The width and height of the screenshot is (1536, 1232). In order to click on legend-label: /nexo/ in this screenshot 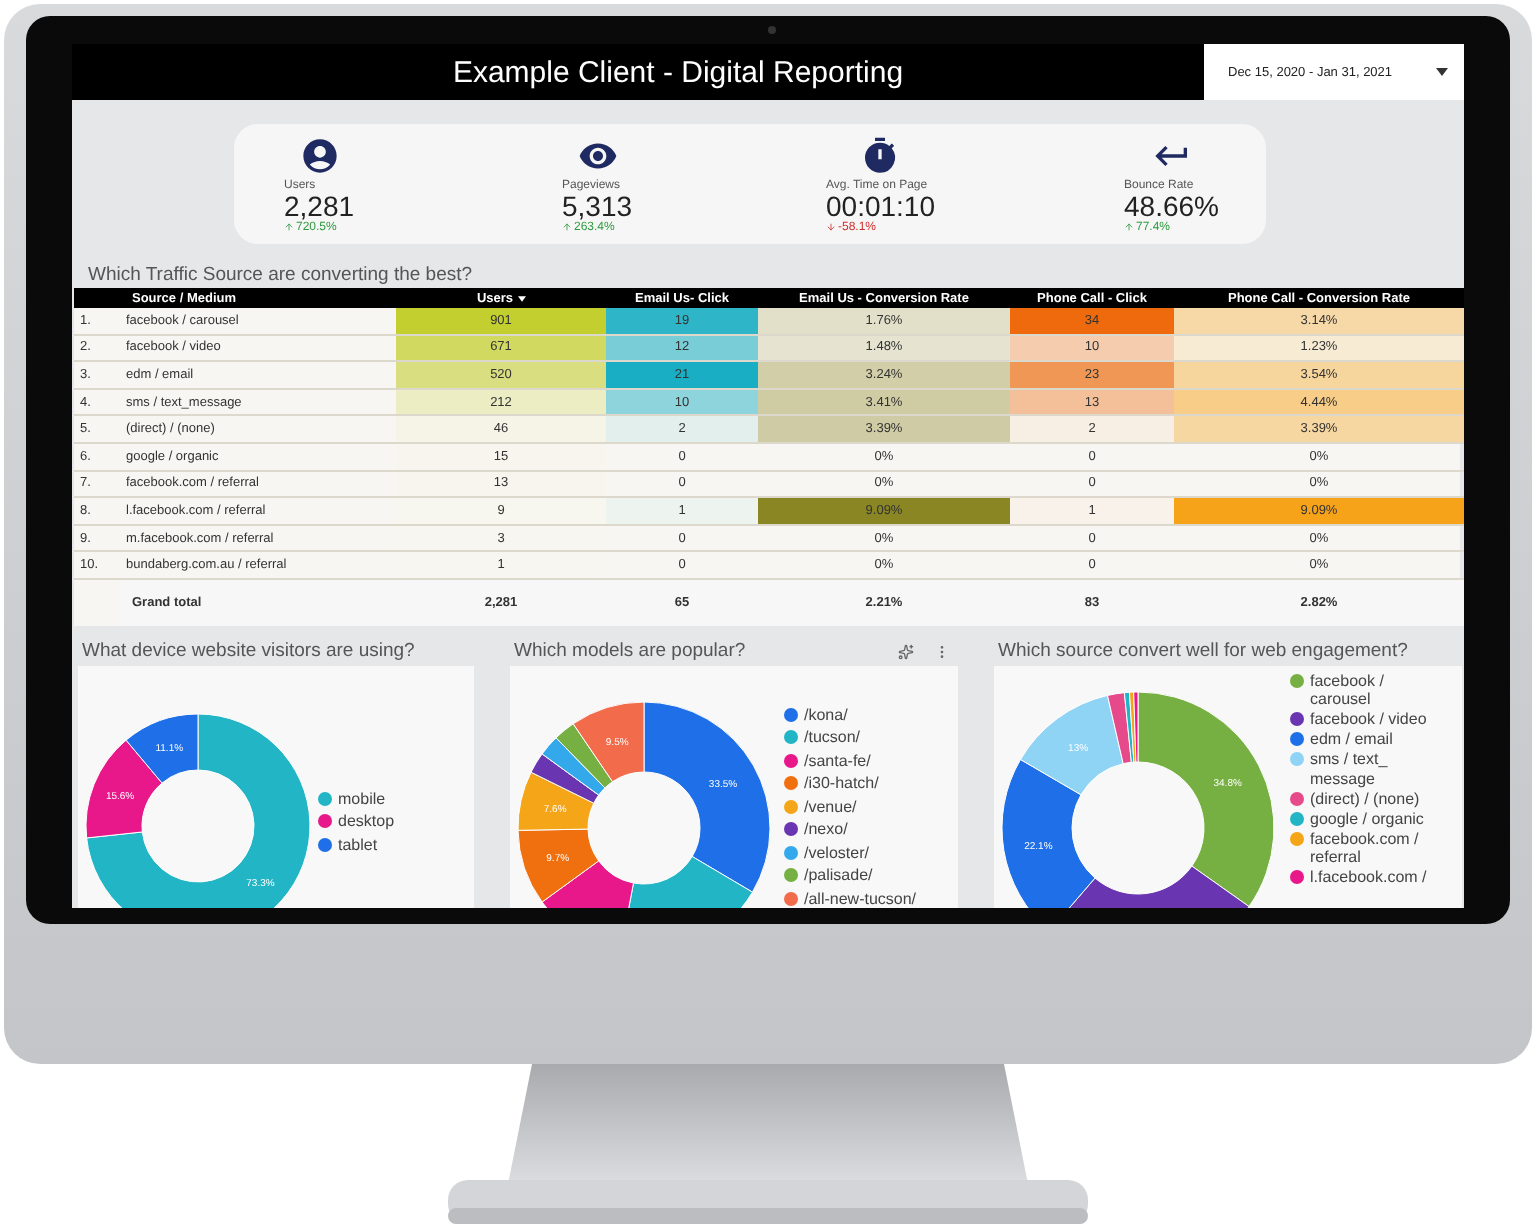, I will do `click(826, 830)`.